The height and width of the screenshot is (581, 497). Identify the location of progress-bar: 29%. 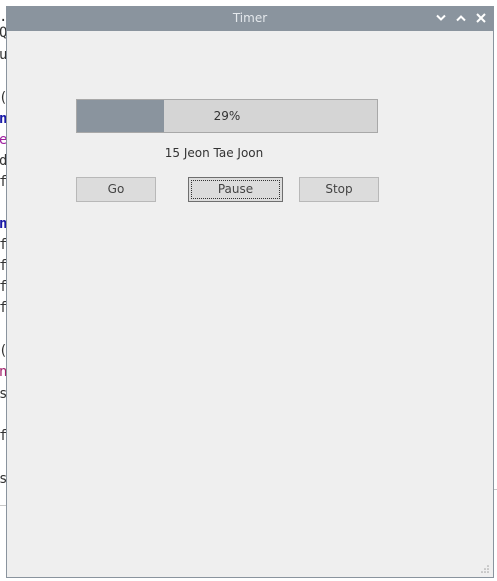
(227, 116).